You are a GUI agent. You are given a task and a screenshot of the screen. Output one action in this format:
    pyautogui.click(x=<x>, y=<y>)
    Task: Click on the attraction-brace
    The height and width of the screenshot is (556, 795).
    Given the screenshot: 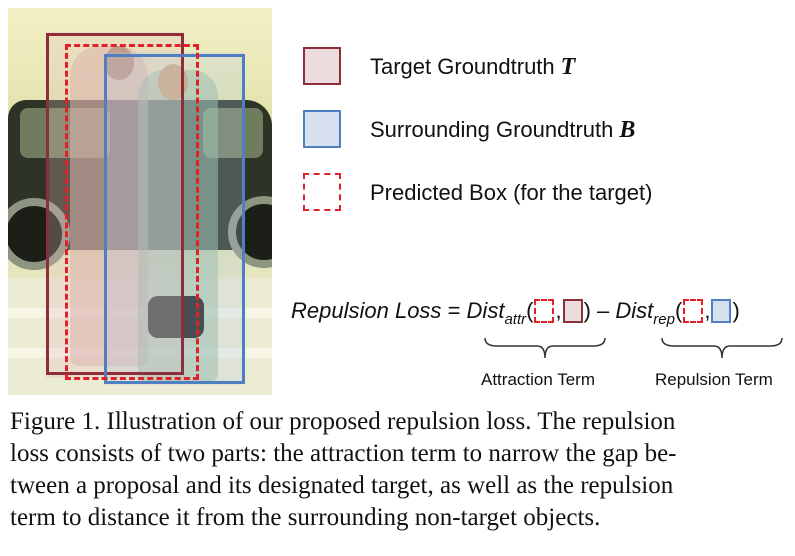 What is the action you would take?
    pyautogui.click(x=545, y=348)
    